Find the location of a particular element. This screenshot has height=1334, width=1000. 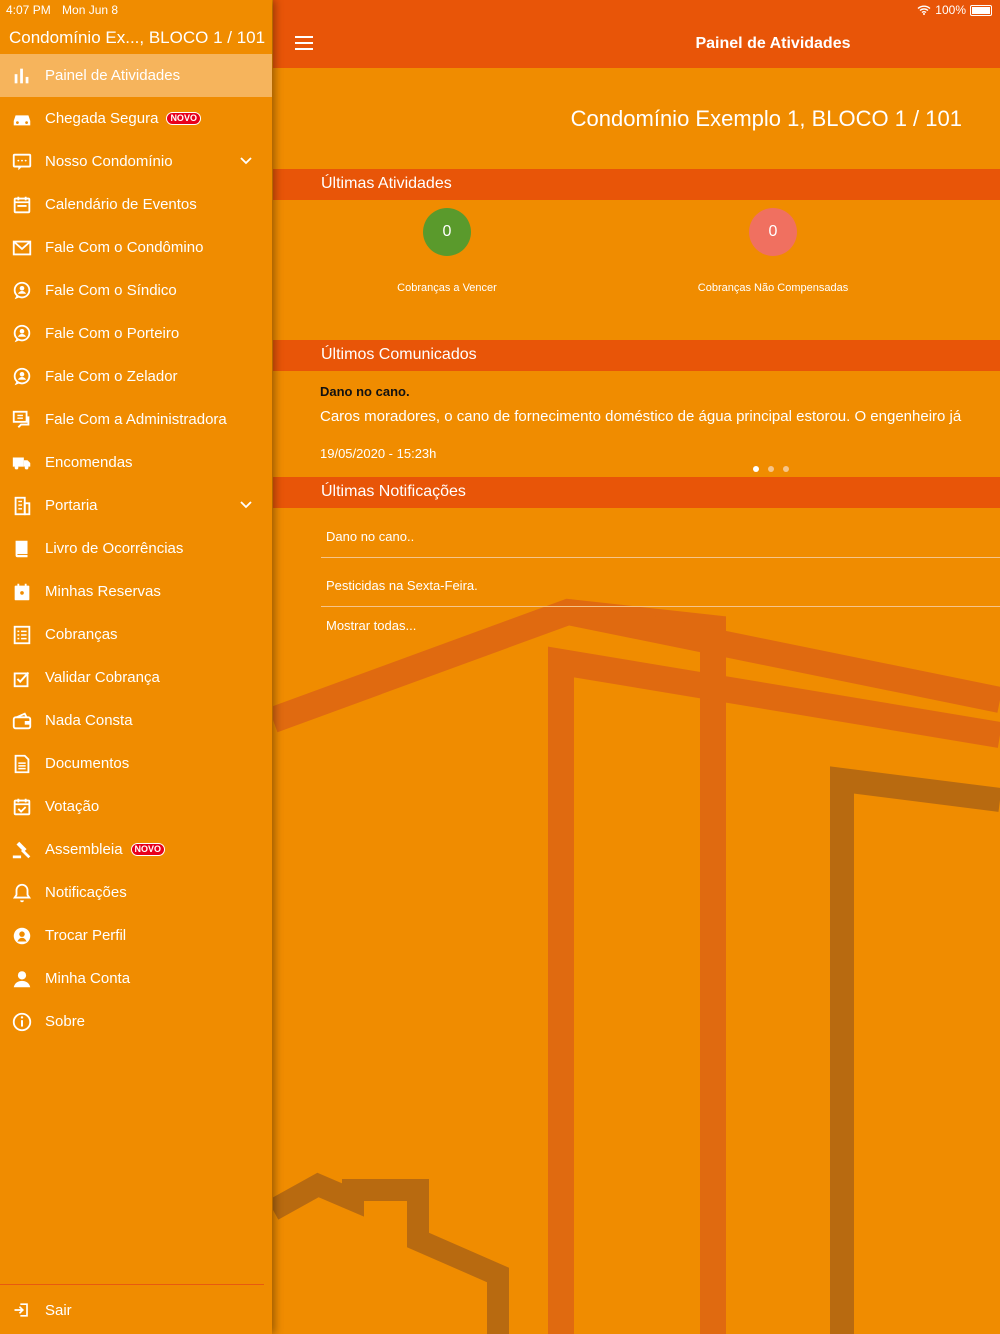

sidebar-item-documentos: Documentos is located at coordinates (136, 763).